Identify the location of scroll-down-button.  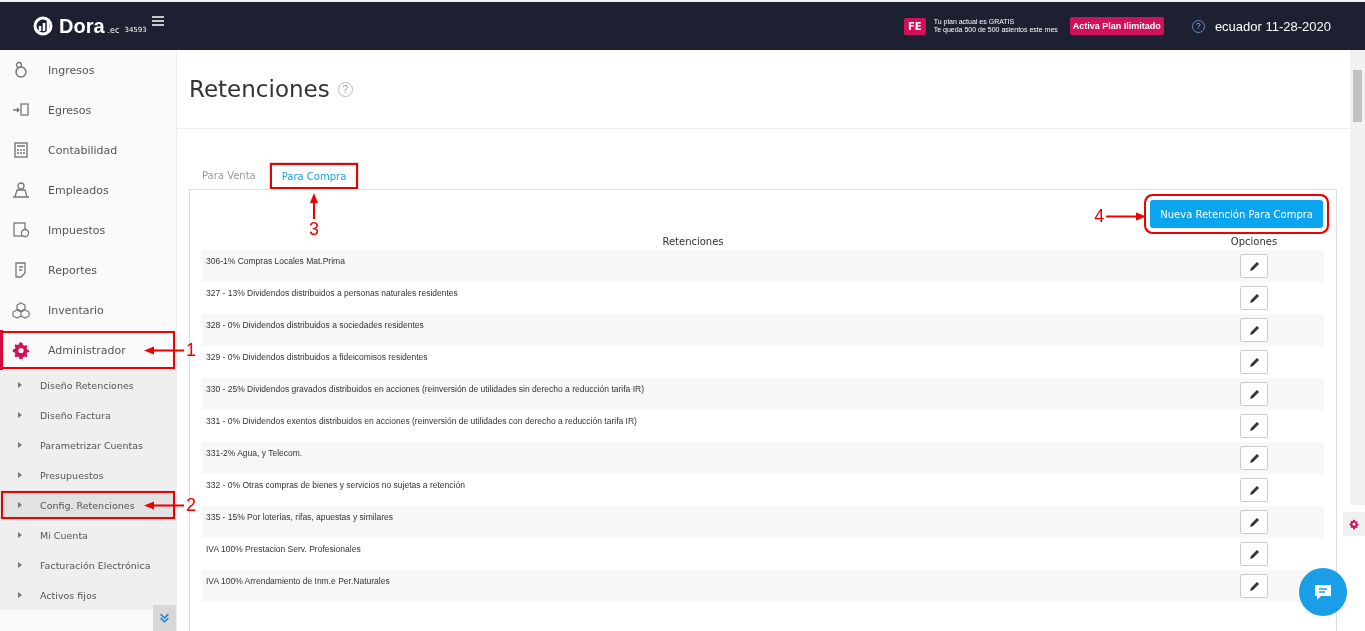
(164, 618).